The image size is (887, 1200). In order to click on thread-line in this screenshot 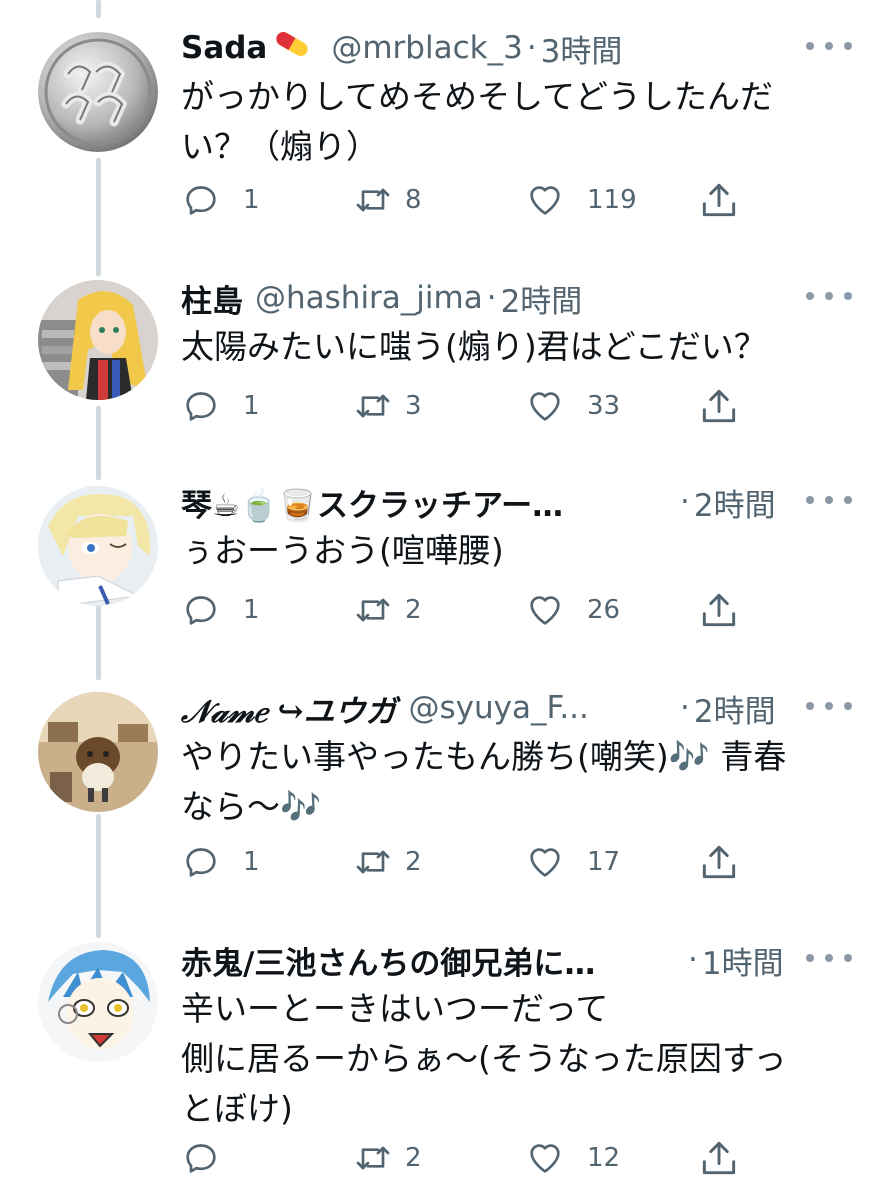, I will do `click(98, 9)`.